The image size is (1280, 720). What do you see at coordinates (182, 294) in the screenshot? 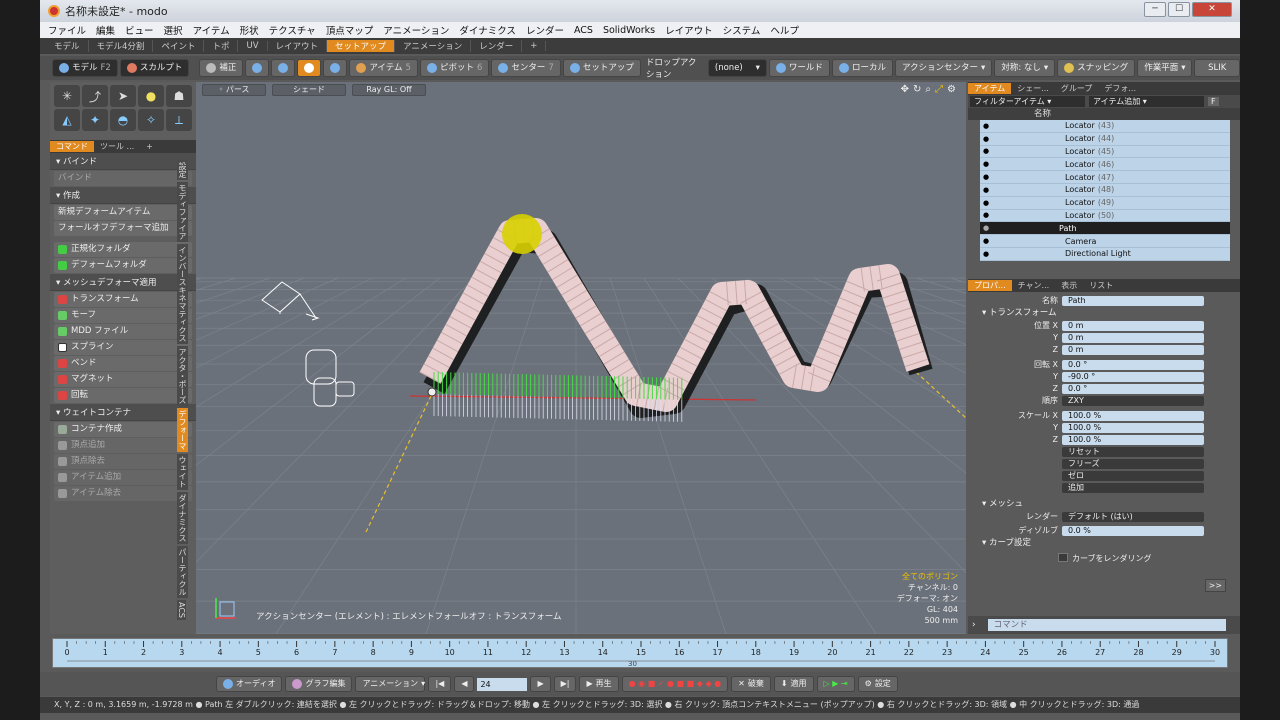
I see `vtab-ik: インバースキネマティクス` at bounding box center [182, 294].